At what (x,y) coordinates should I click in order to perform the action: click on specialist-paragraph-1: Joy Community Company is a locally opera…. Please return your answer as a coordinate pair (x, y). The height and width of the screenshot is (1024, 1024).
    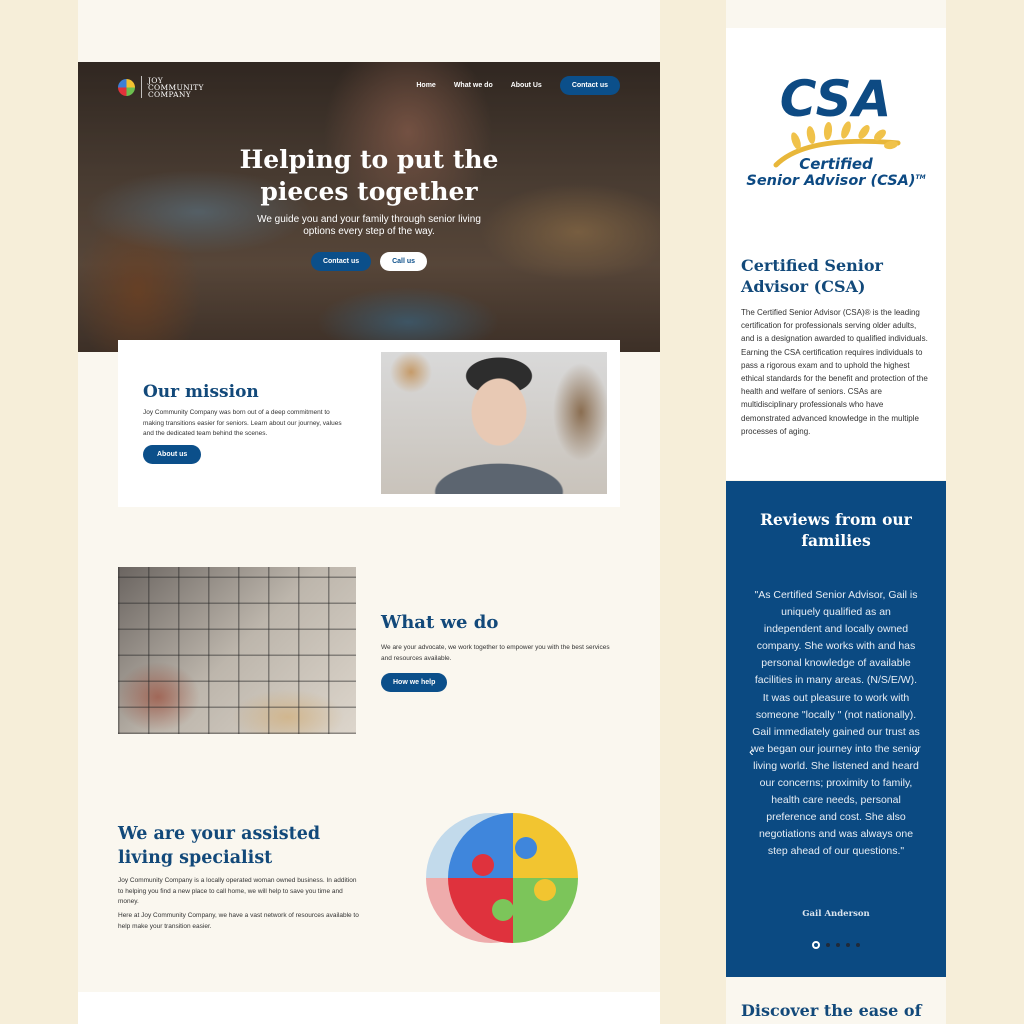
    Looking at the image, I should click on (237, 891).